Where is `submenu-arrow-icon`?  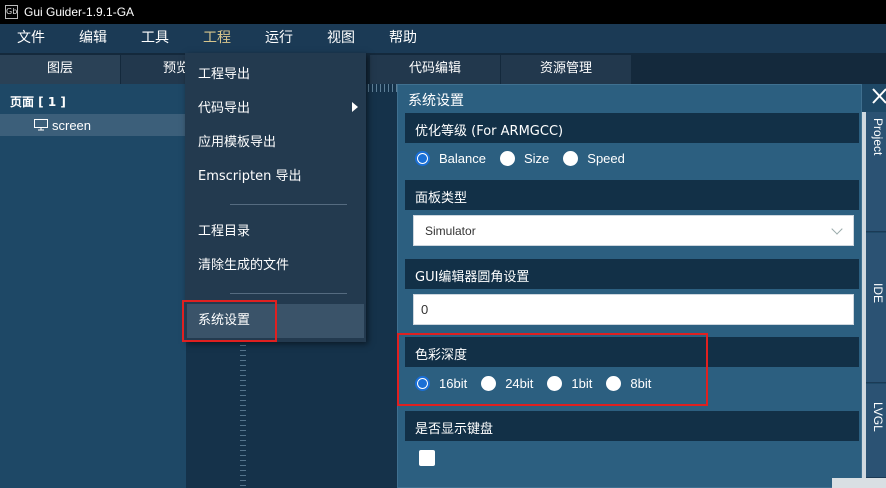
submenu-arrow-icon is located at coordinates (355, 107).